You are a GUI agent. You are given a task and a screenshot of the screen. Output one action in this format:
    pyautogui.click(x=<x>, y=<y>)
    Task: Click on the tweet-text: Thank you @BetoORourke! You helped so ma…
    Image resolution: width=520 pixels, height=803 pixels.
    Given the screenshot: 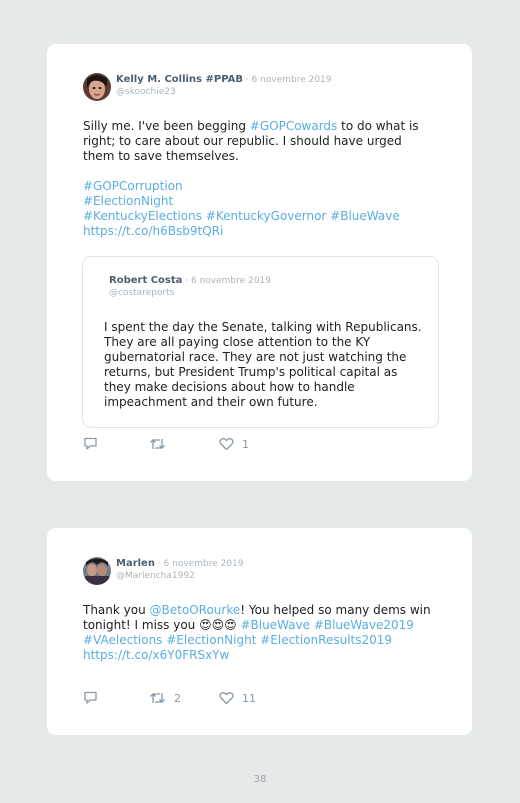 What is the action you would take?
    pyautogui.click(x=263, y=633)
    